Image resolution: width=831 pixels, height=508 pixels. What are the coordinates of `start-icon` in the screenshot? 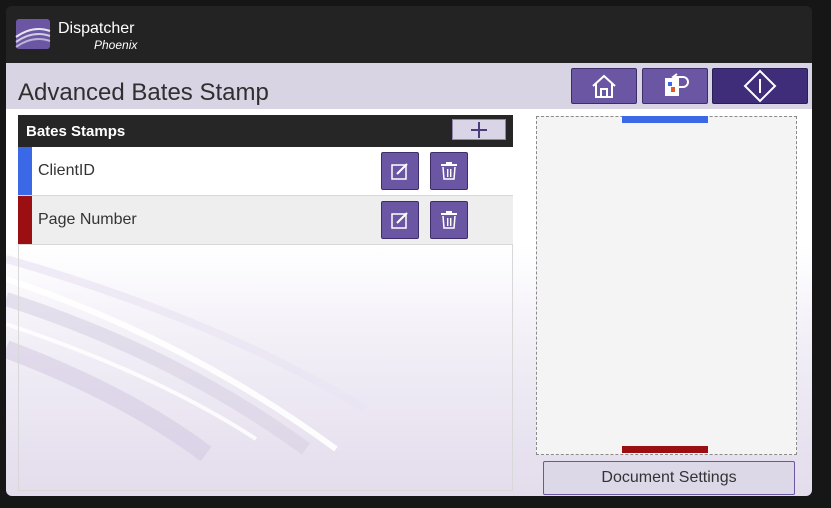 It's located at (760, 86).